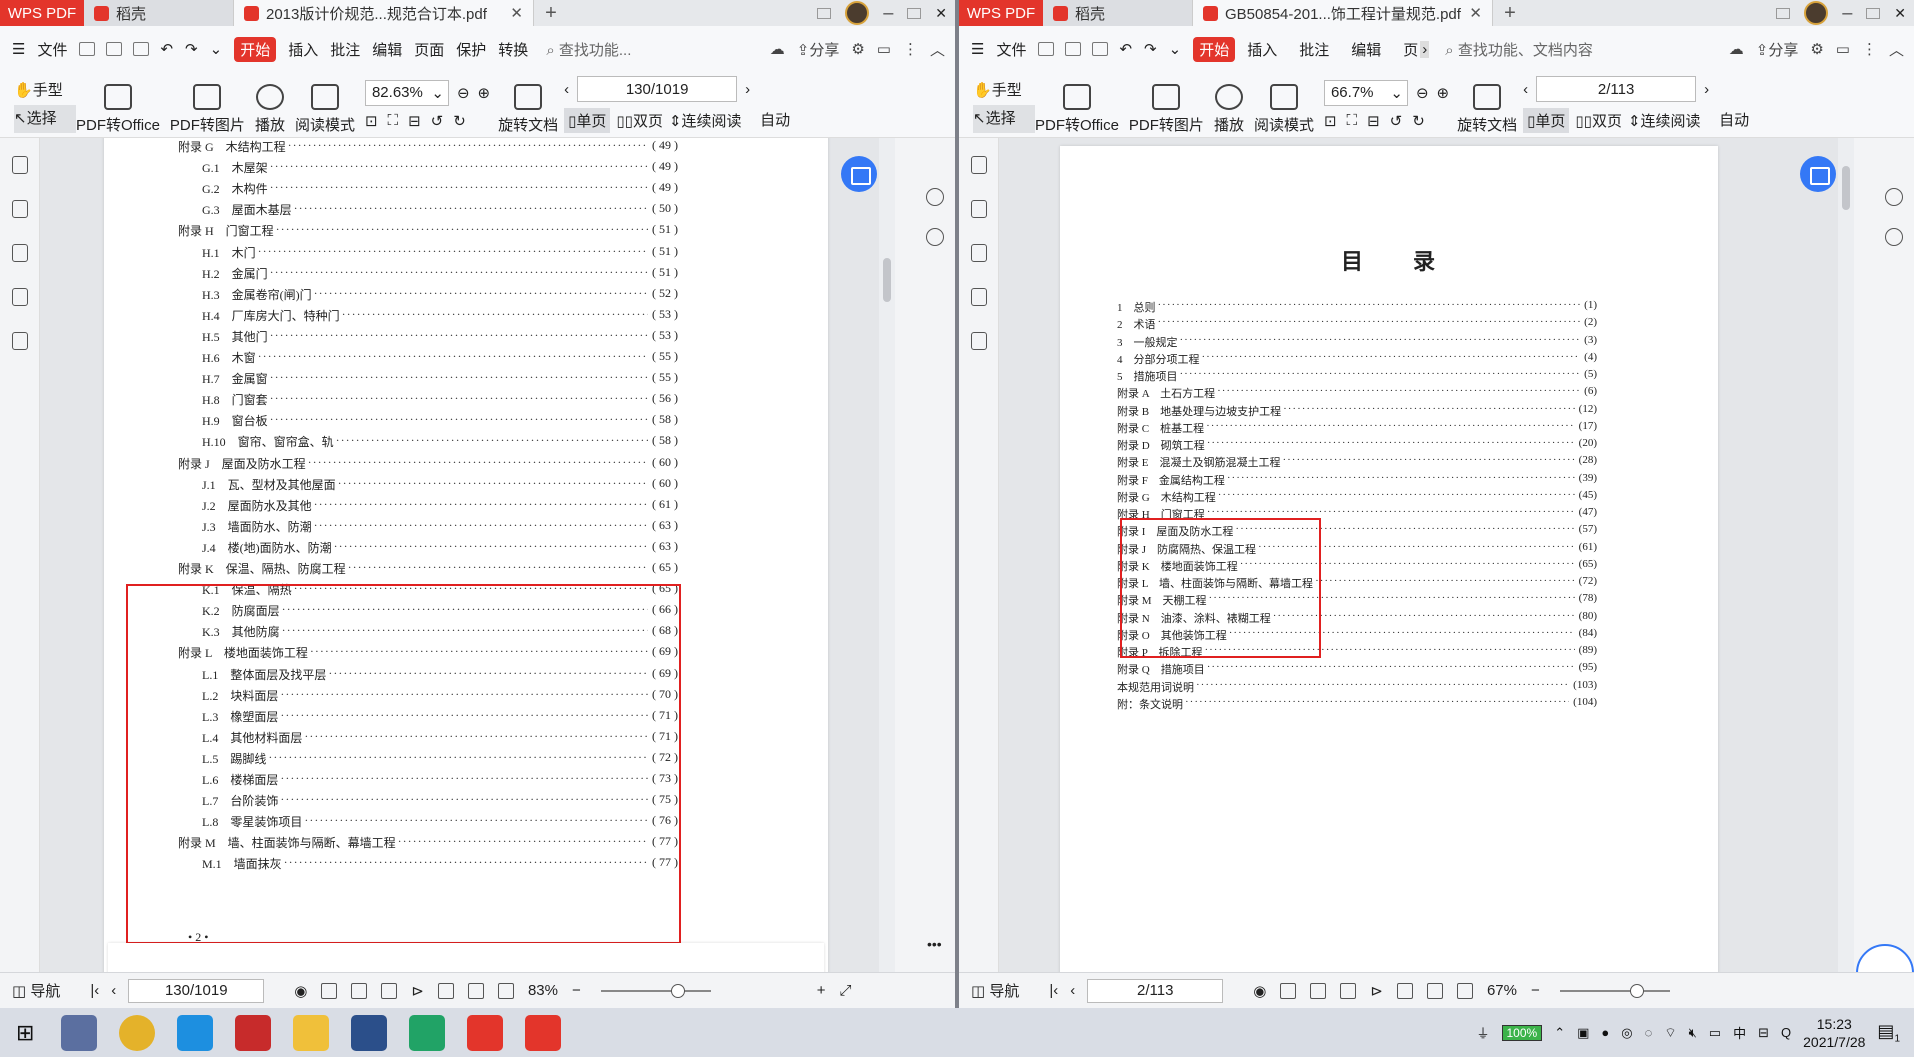 This screenshot has width=1914, height=1057. I want to click on reading-mode-button: 阅读模式, so click(1284, 105).